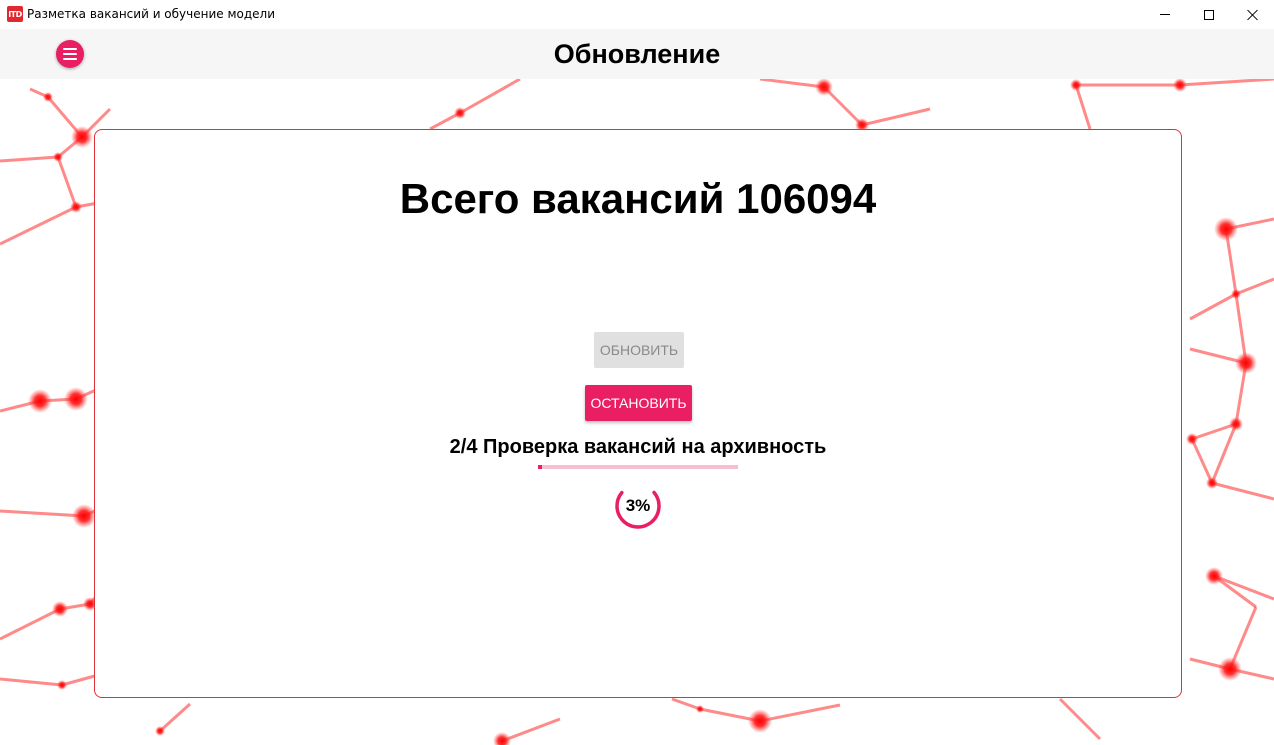 Image resolution: width=1274 pixels, height=745 pixels. Describe the element at coordinates (637, 14) in the screenshot. I see `window-titlebar: ITD Разметка вакансий и обучение модели` at that location.